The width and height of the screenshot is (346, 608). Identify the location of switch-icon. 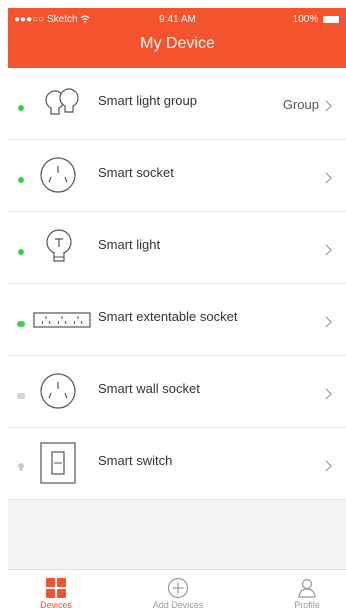
(58, 463).